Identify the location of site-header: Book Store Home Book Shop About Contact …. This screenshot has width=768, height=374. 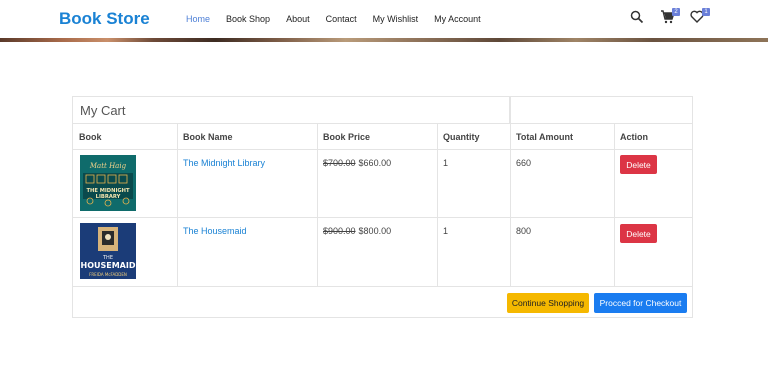
(384, 20).